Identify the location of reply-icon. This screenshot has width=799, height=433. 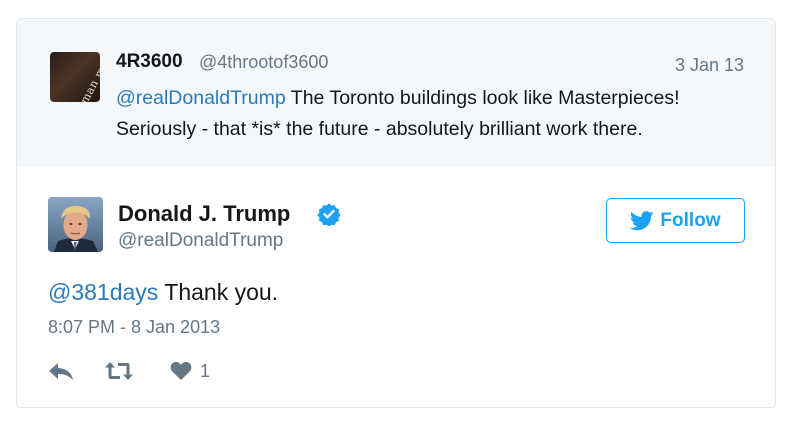
(61, 371).